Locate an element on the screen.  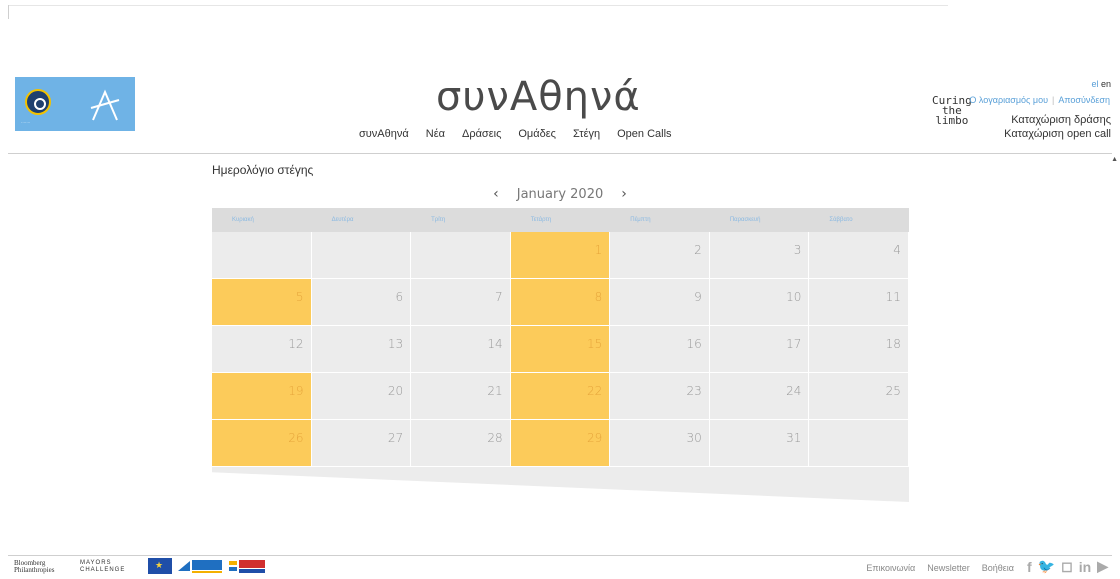
day-number: 15 is located at coordinates (594, 344).